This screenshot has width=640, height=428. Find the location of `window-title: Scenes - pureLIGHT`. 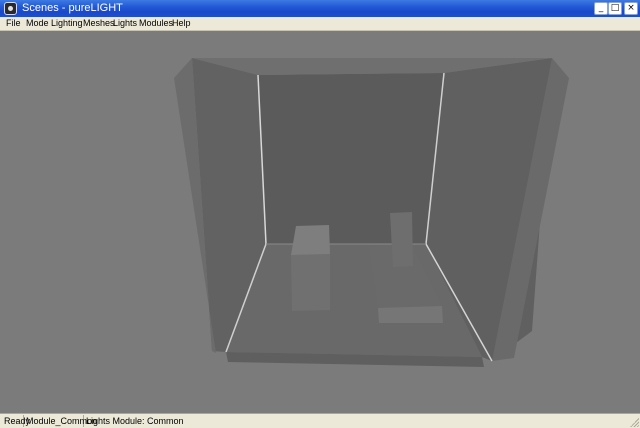

window-title: Scenes - pureLIGHT is located at coordinates (72, 8).